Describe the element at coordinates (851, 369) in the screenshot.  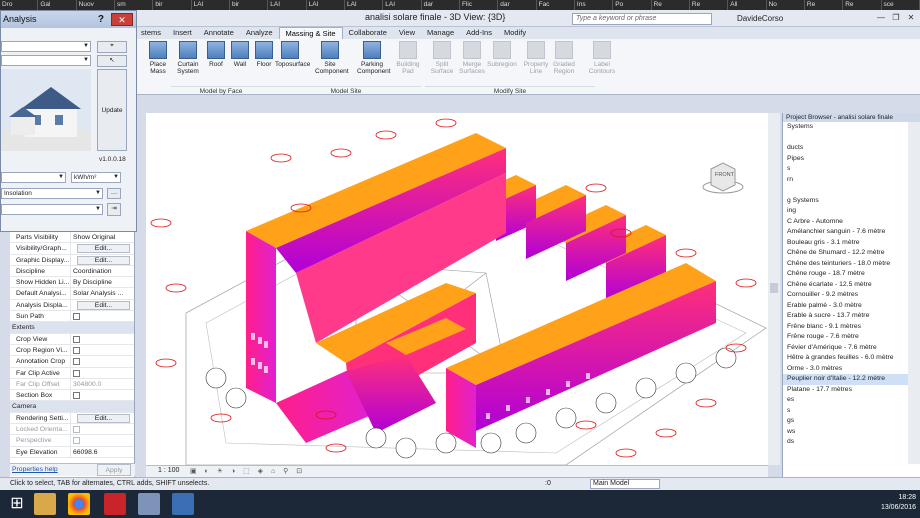
I see `browser-tree-item: Orme - 3.0 mètres` at that location.